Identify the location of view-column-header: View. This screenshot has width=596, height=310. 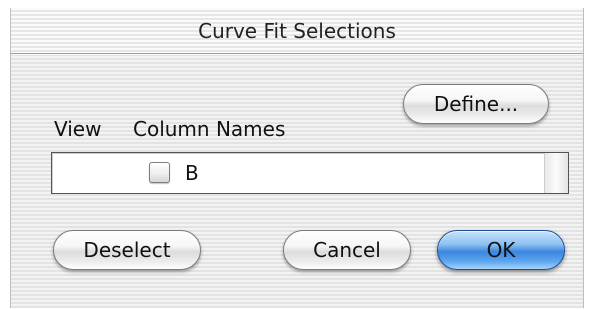
(78, 129).